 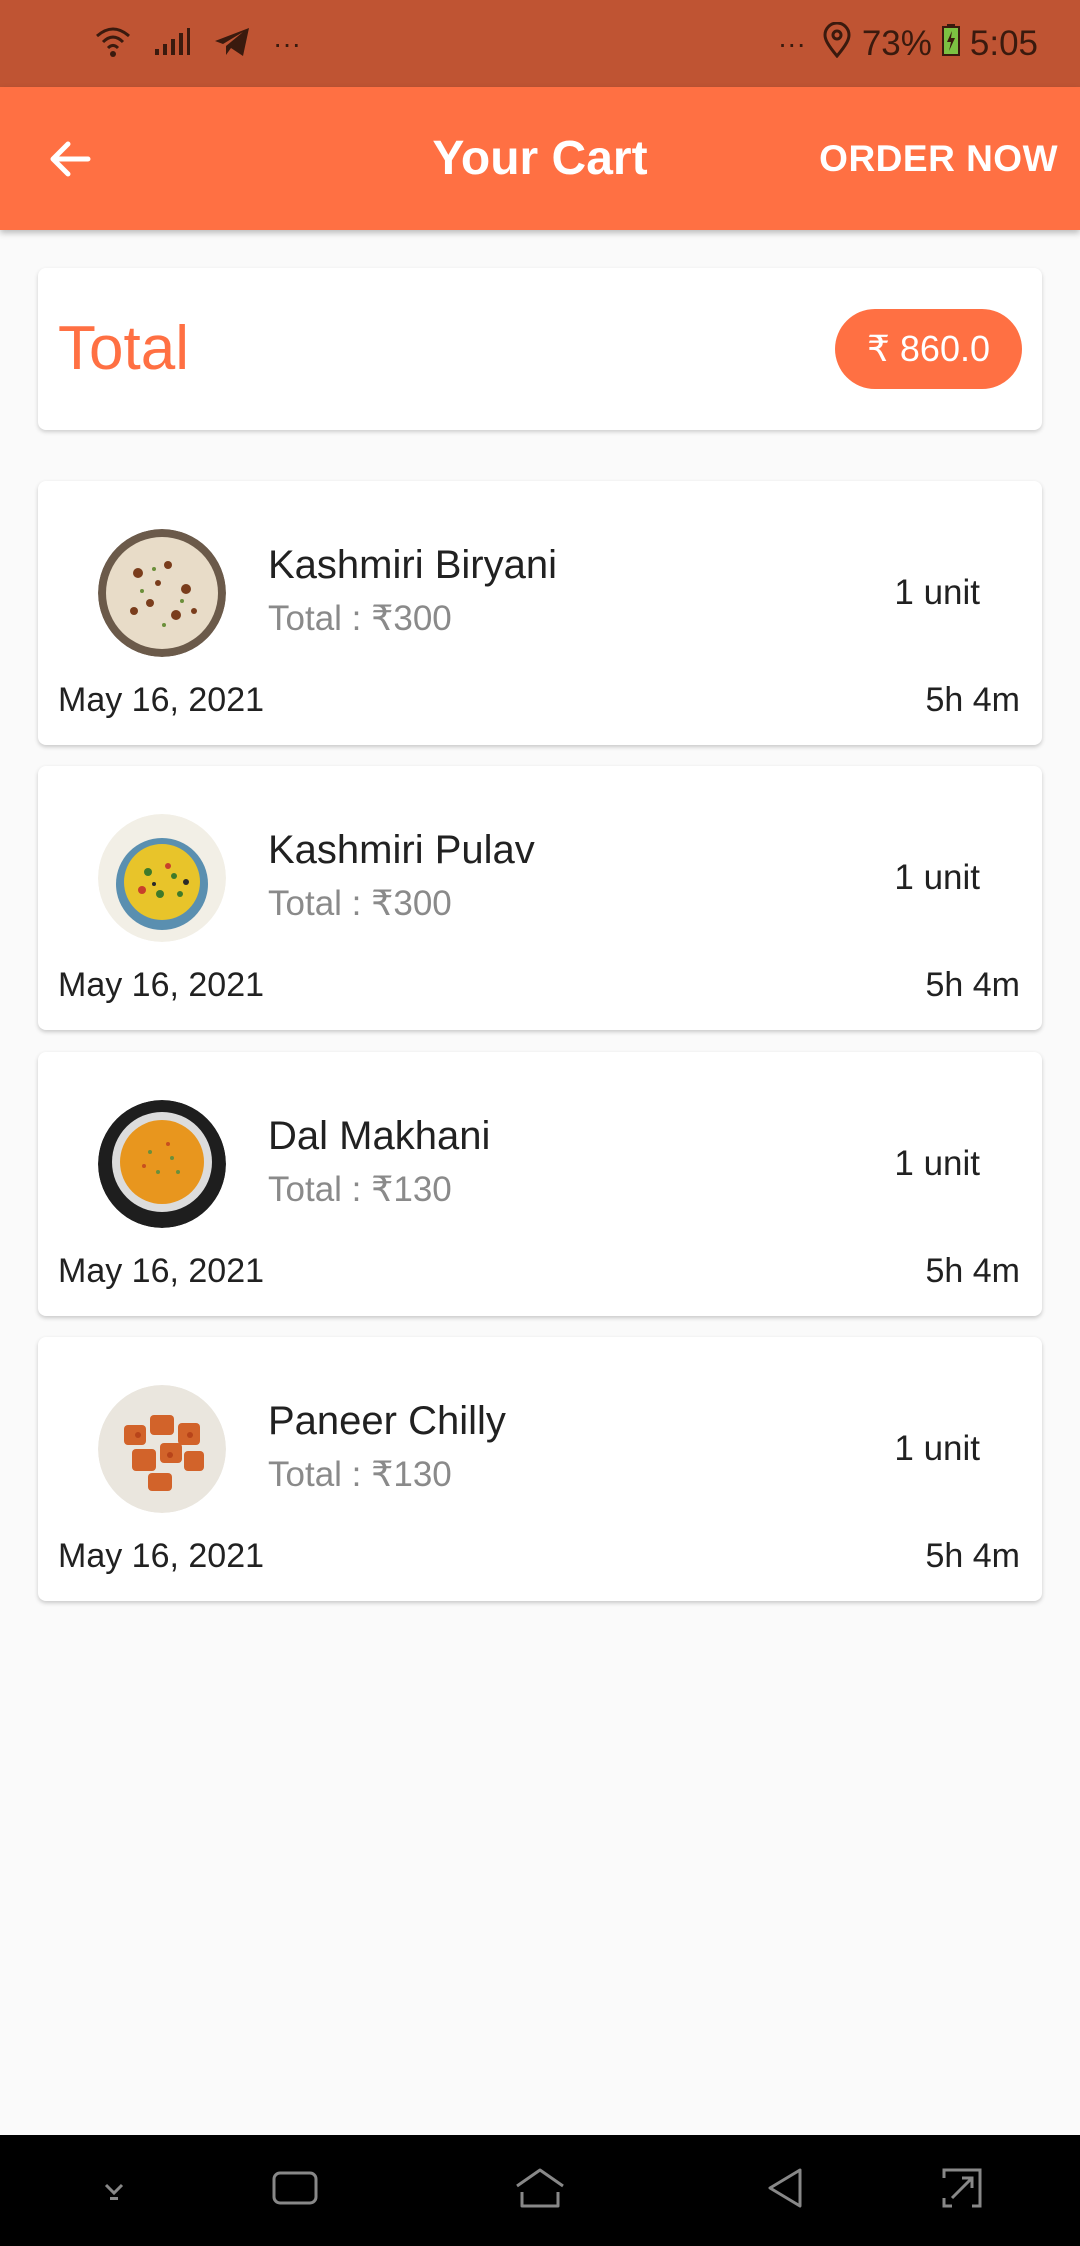 I want to click on item-name: Kashmiri Biryani, so click(x=412, y=565).